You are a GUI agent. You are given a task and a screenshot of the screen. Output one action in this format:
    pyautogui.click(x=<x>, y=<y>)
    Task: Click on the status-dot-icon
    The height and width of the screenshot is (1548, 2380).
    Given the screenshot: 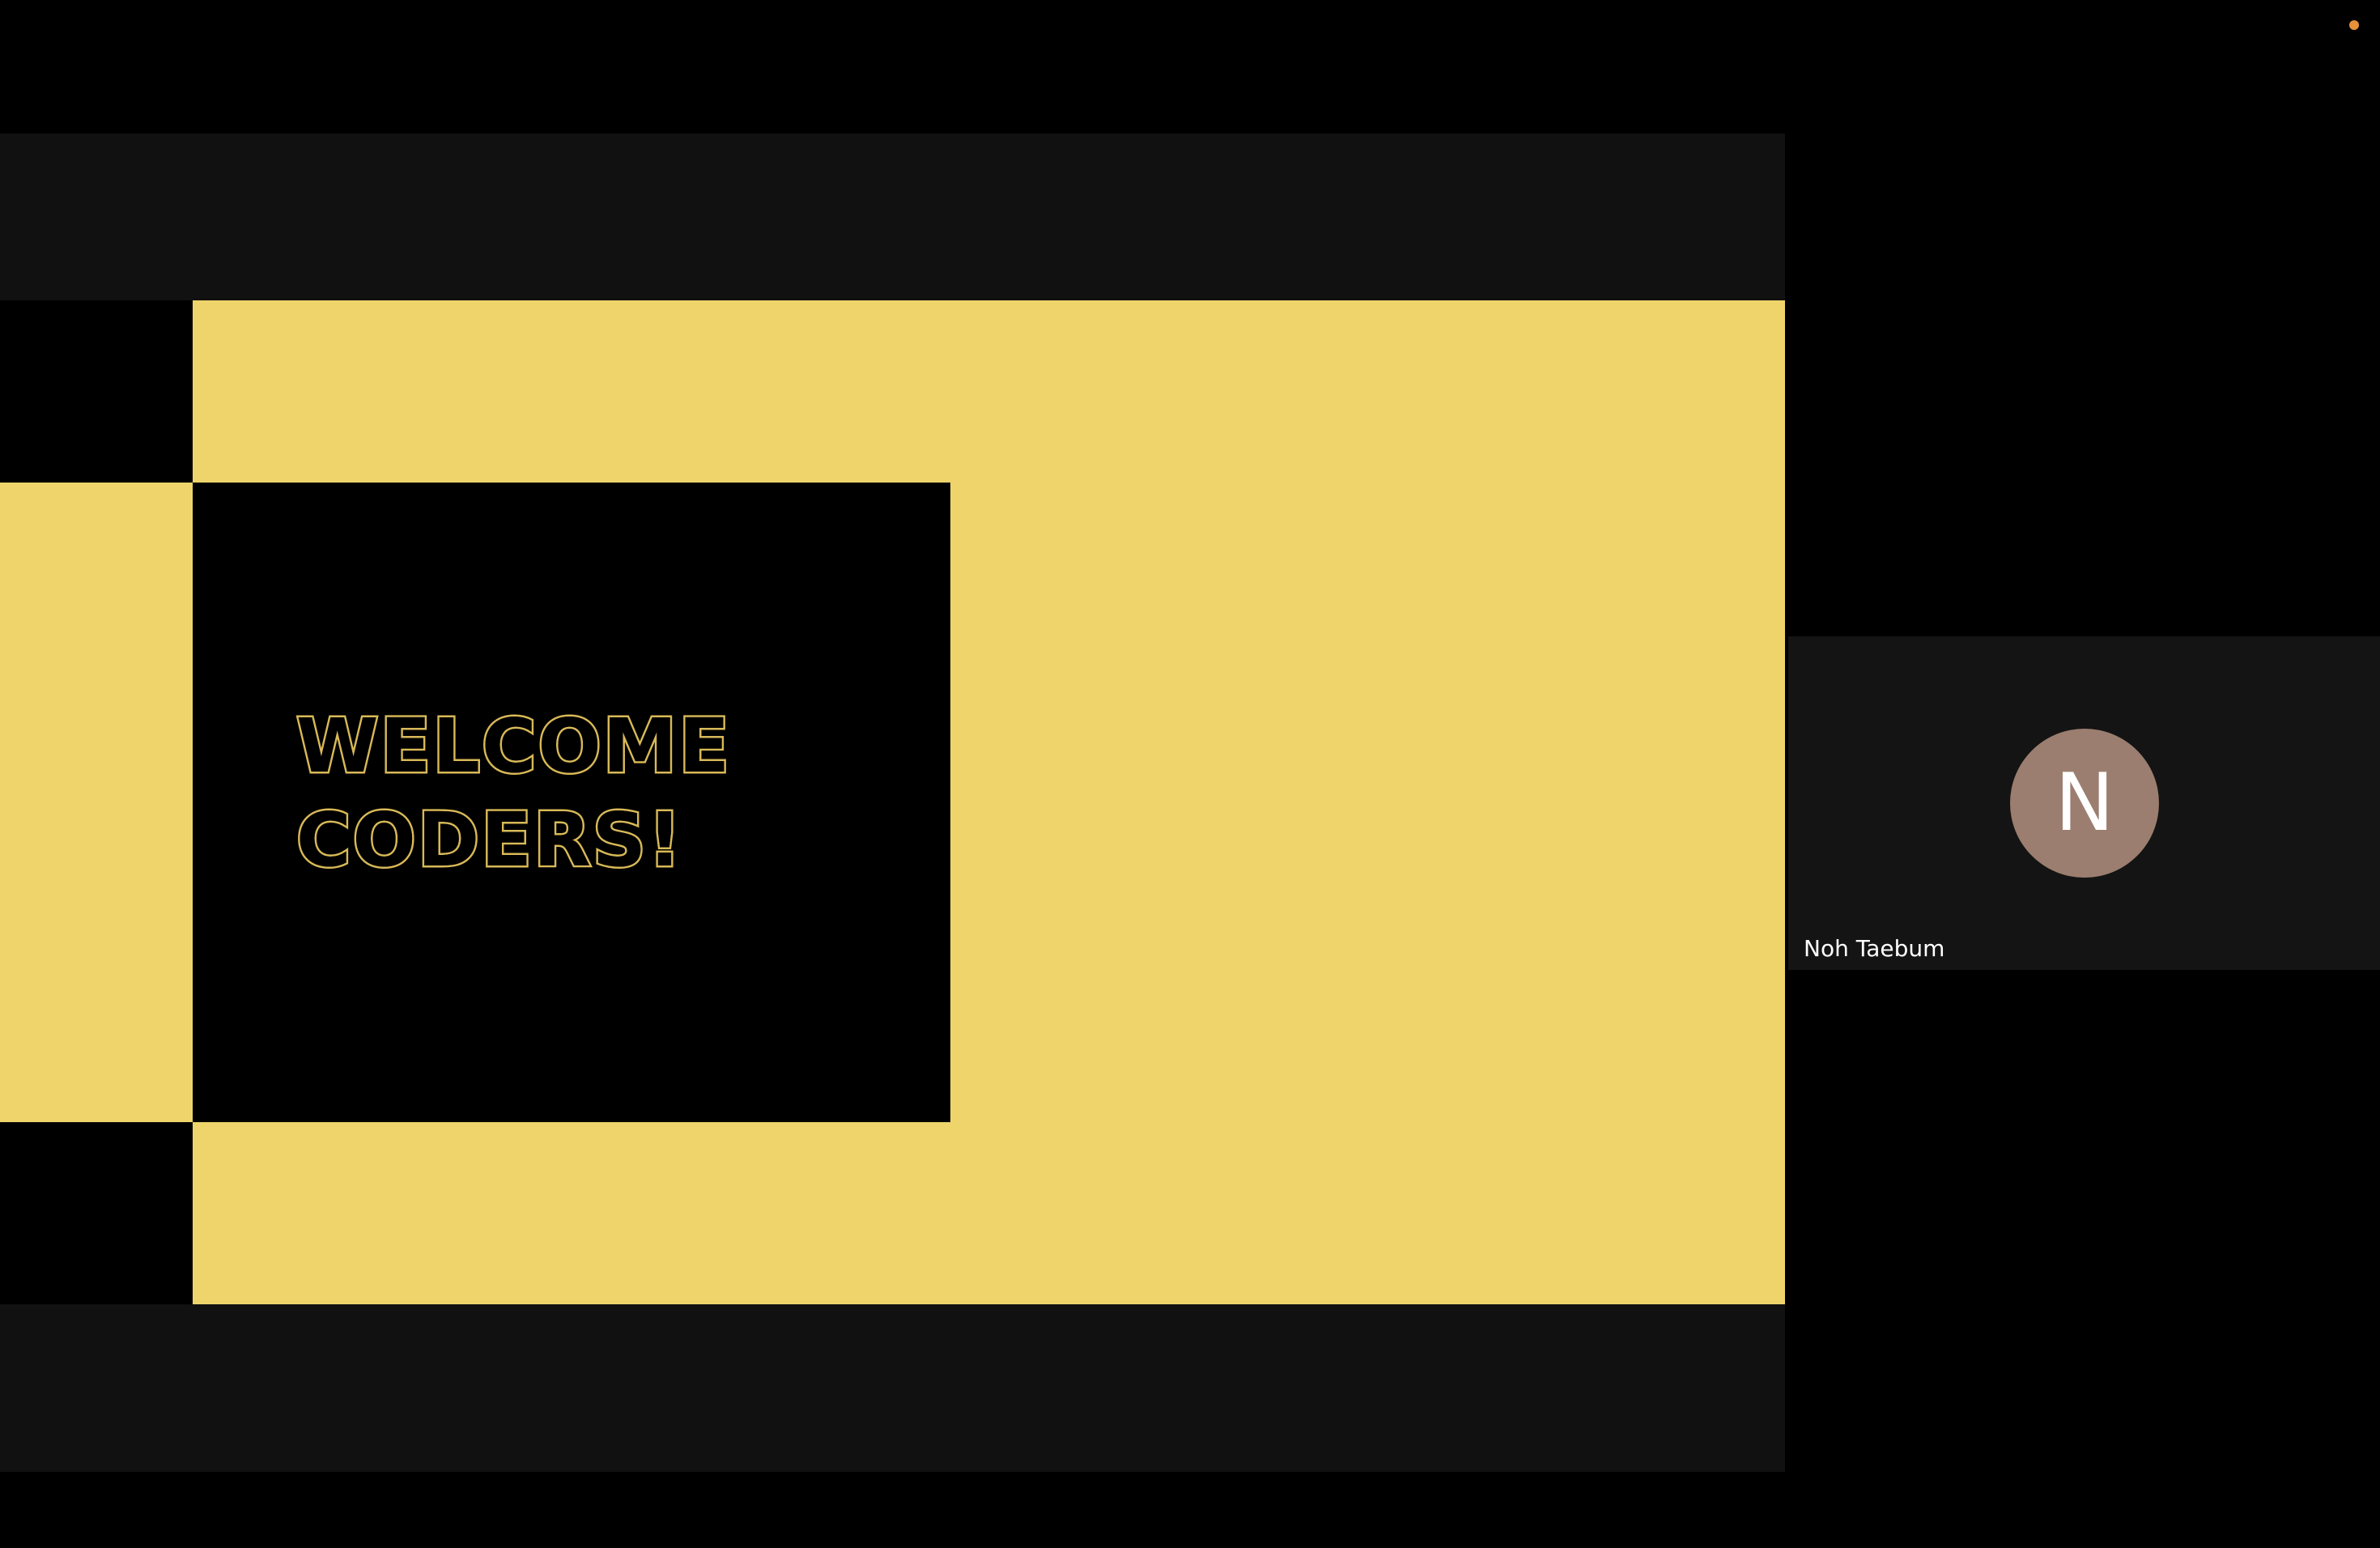 What is the action you would take?
    pyautogui.click(x=2354, y=25)
    